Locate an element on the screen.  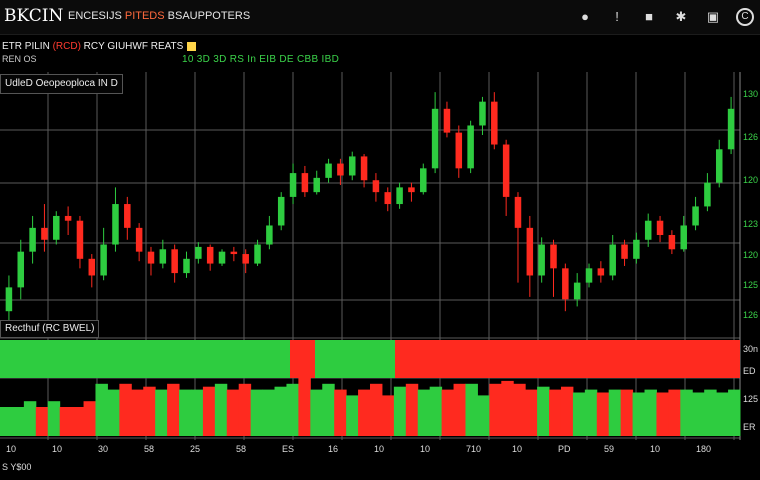
time-tick-label: PD is located at coordinates (564, 449).